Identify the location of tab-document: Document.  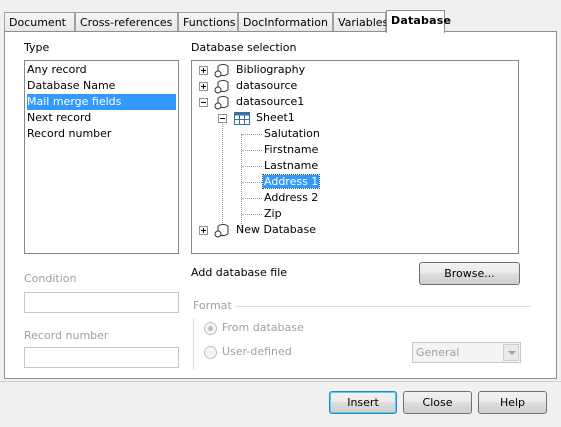
(39, 22).